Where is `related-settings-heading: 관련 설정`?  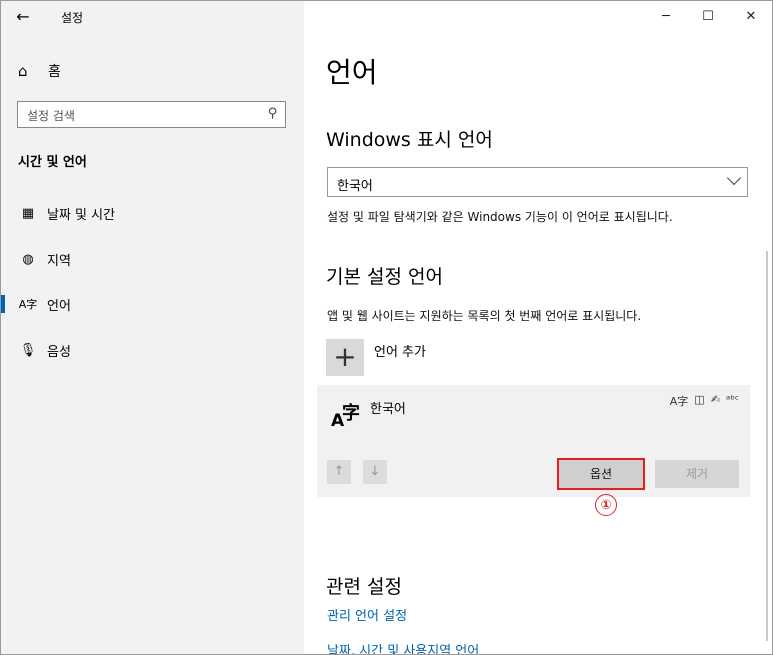 related-settings-heading: 관련 설정 is located at coordinates (364, 587).